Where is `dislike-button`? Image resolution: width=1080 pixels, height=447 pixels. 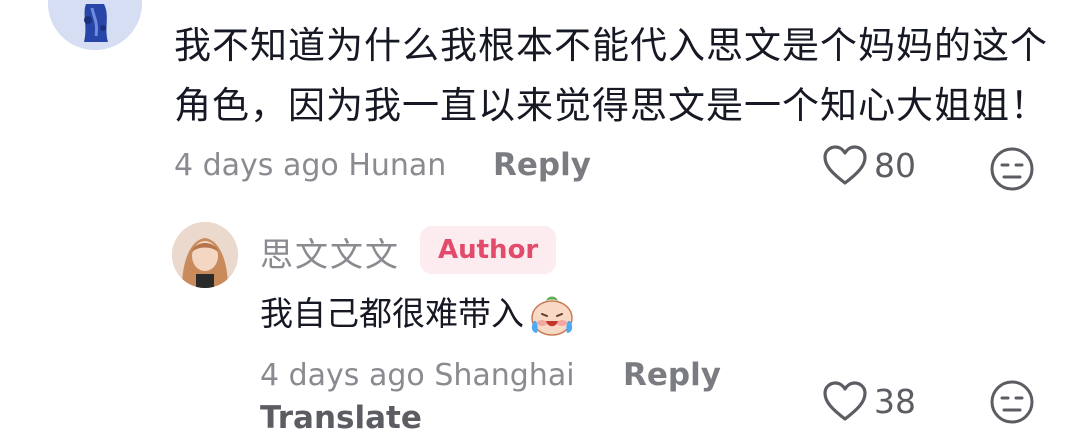
dislike-button is located at coordinates (1012, 169).